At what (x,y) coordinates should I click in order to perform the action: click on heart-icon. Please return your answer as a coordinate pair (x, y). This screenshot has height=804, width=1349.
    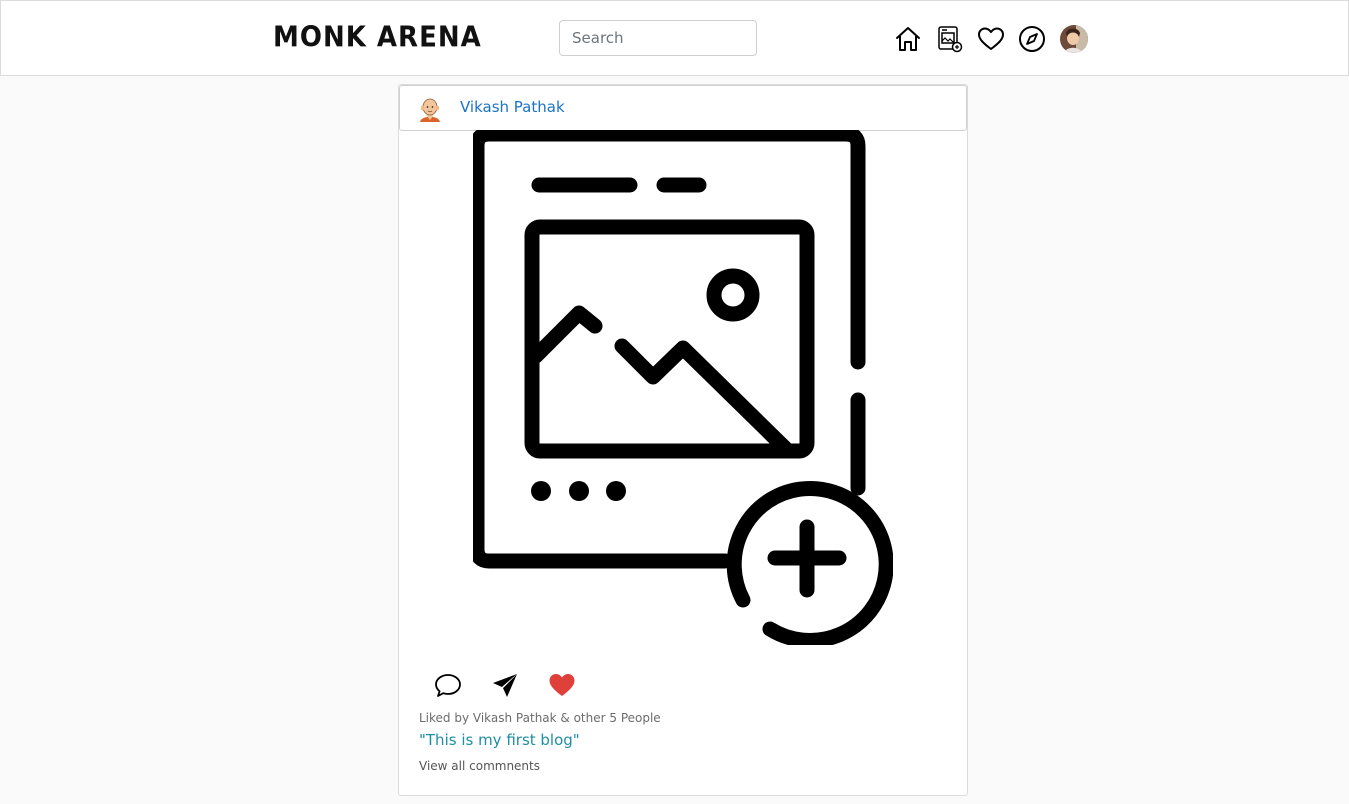
    Looking at the image, I should click on (991, 39).